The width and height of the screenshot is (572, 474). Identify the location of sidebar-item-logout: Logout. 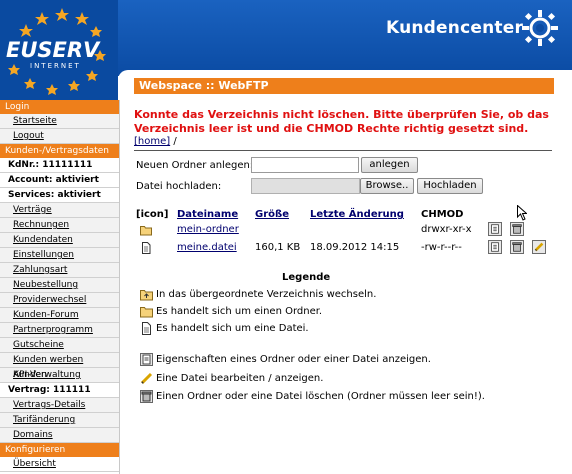
(59, 136).